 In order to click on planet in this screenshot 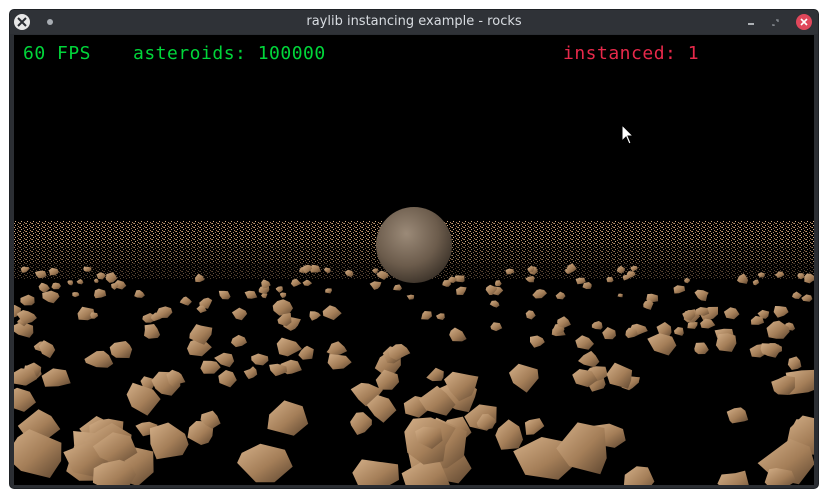, I will do `click(414, 245)`.